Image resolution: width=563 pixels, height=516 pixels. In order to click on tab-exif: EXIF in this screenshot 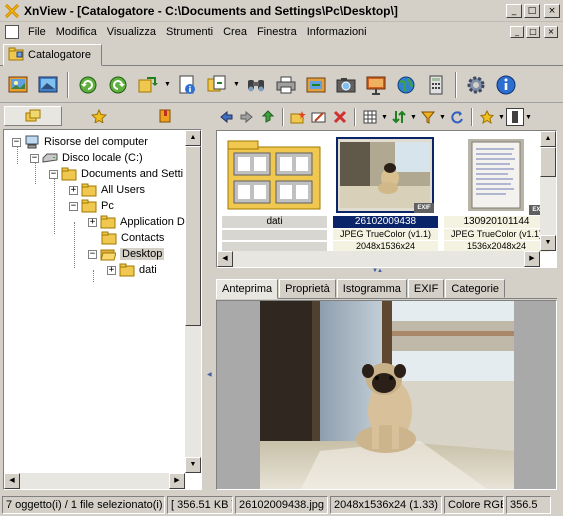, I will do `click(426, 288)`.